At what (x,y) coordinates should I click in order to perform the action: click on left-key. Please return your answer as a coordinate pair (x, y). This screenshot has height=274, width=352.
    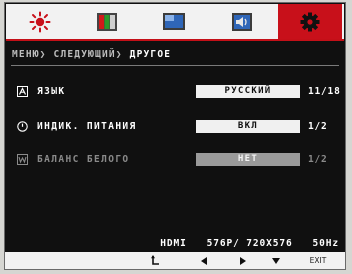
    Looking at the image, I should click on (204, 260).